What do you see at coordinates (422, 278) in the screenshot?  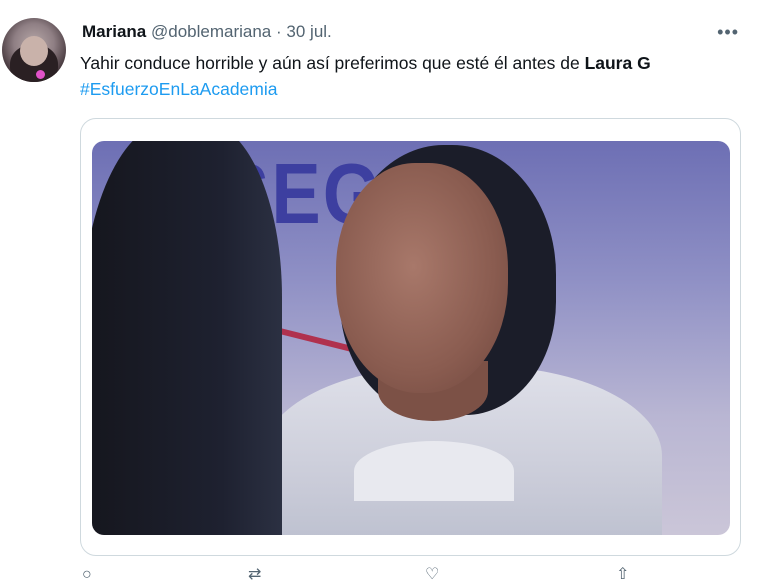 I see `photo-face` at bounding box center [422, 278].